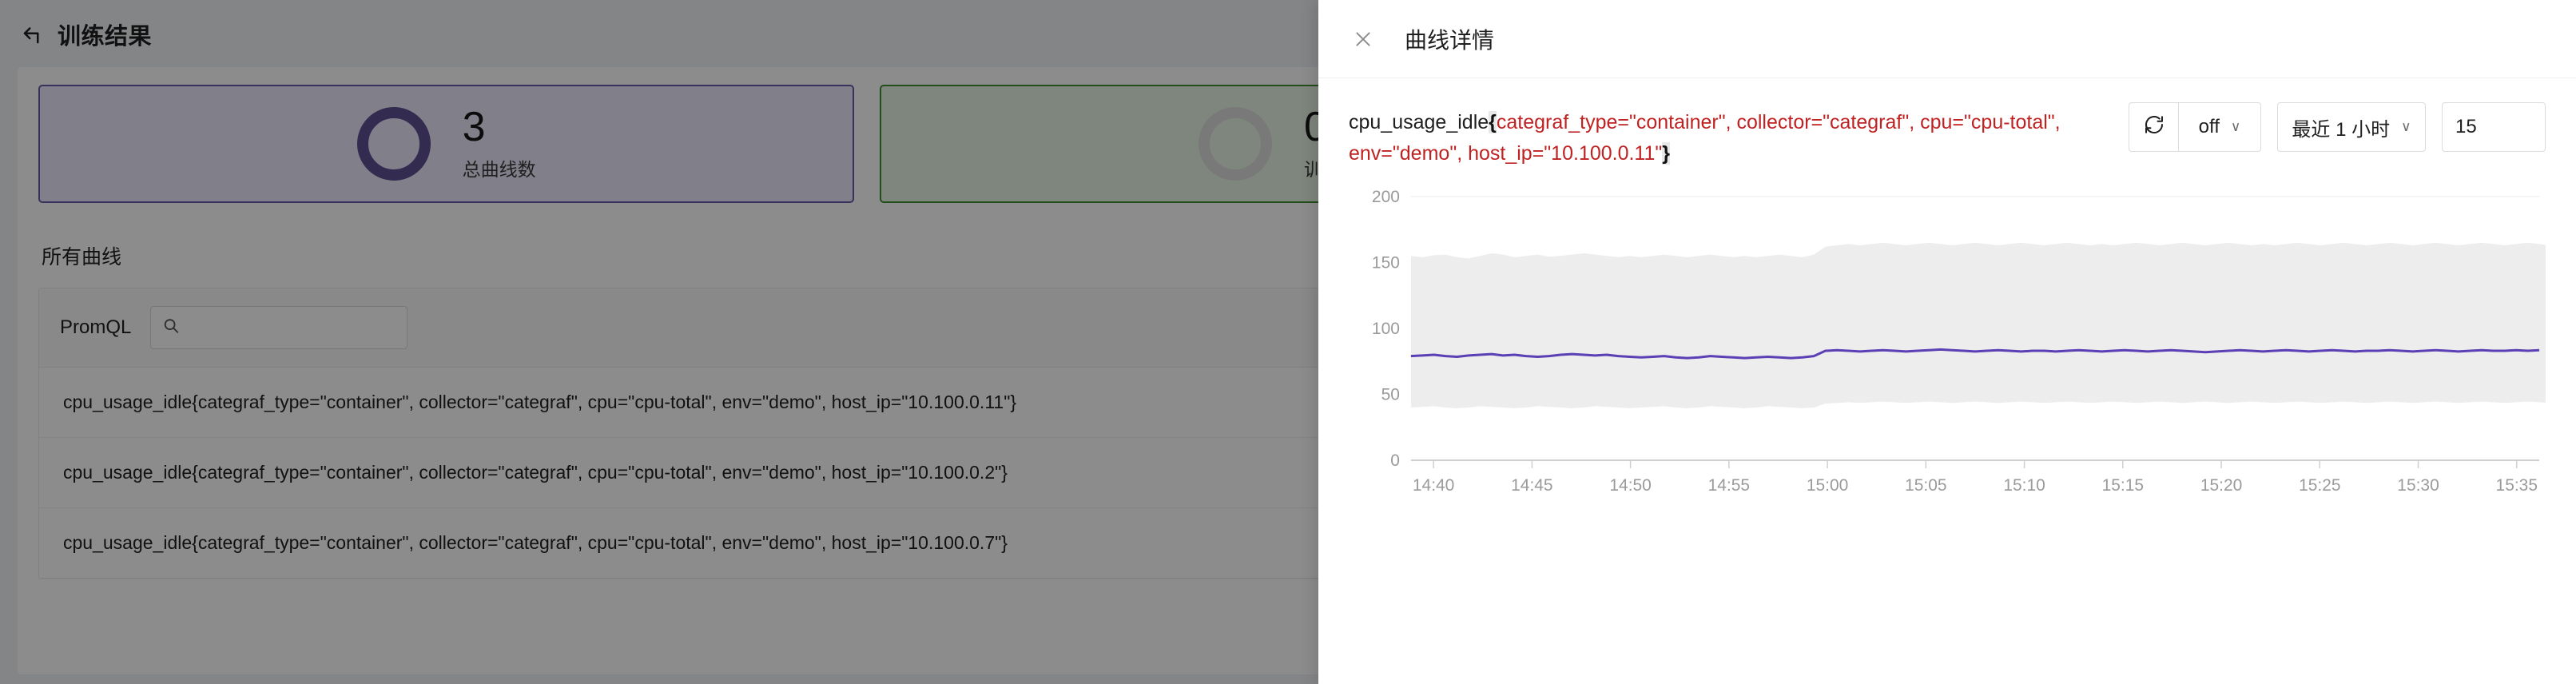 The height and width of the screenshot is (684, 2576). I want to click on chart-controls: off ∨ 最近 1 小时 ∨, so click(2327, 127).